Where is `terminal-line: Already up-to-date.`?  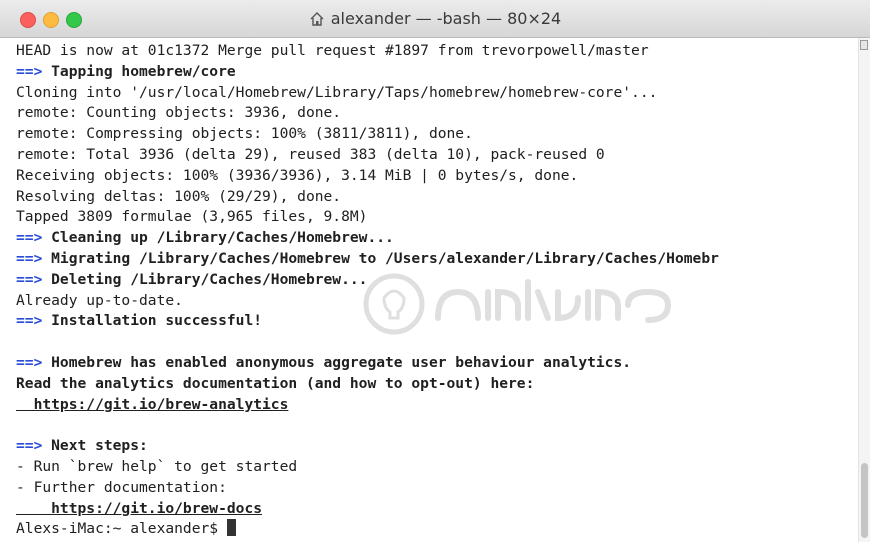
terminal-line: Already up-to-date. is located at coordinates (437, 301).